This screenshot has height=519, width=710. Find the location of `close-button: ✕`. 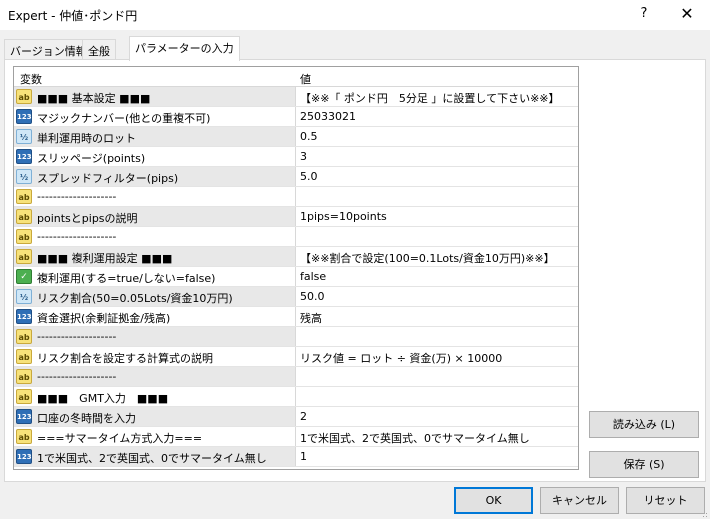

close-button: ✕ is located at coordinates (687, 15).